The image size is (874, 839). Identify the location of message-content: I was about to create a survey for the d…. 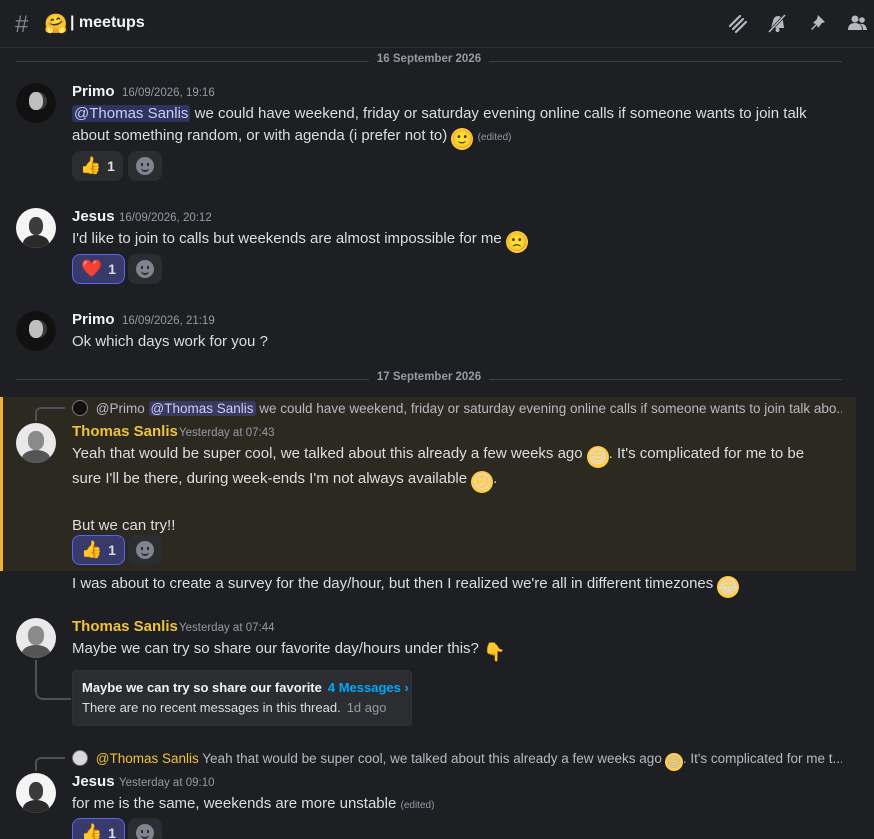
(457, 585).